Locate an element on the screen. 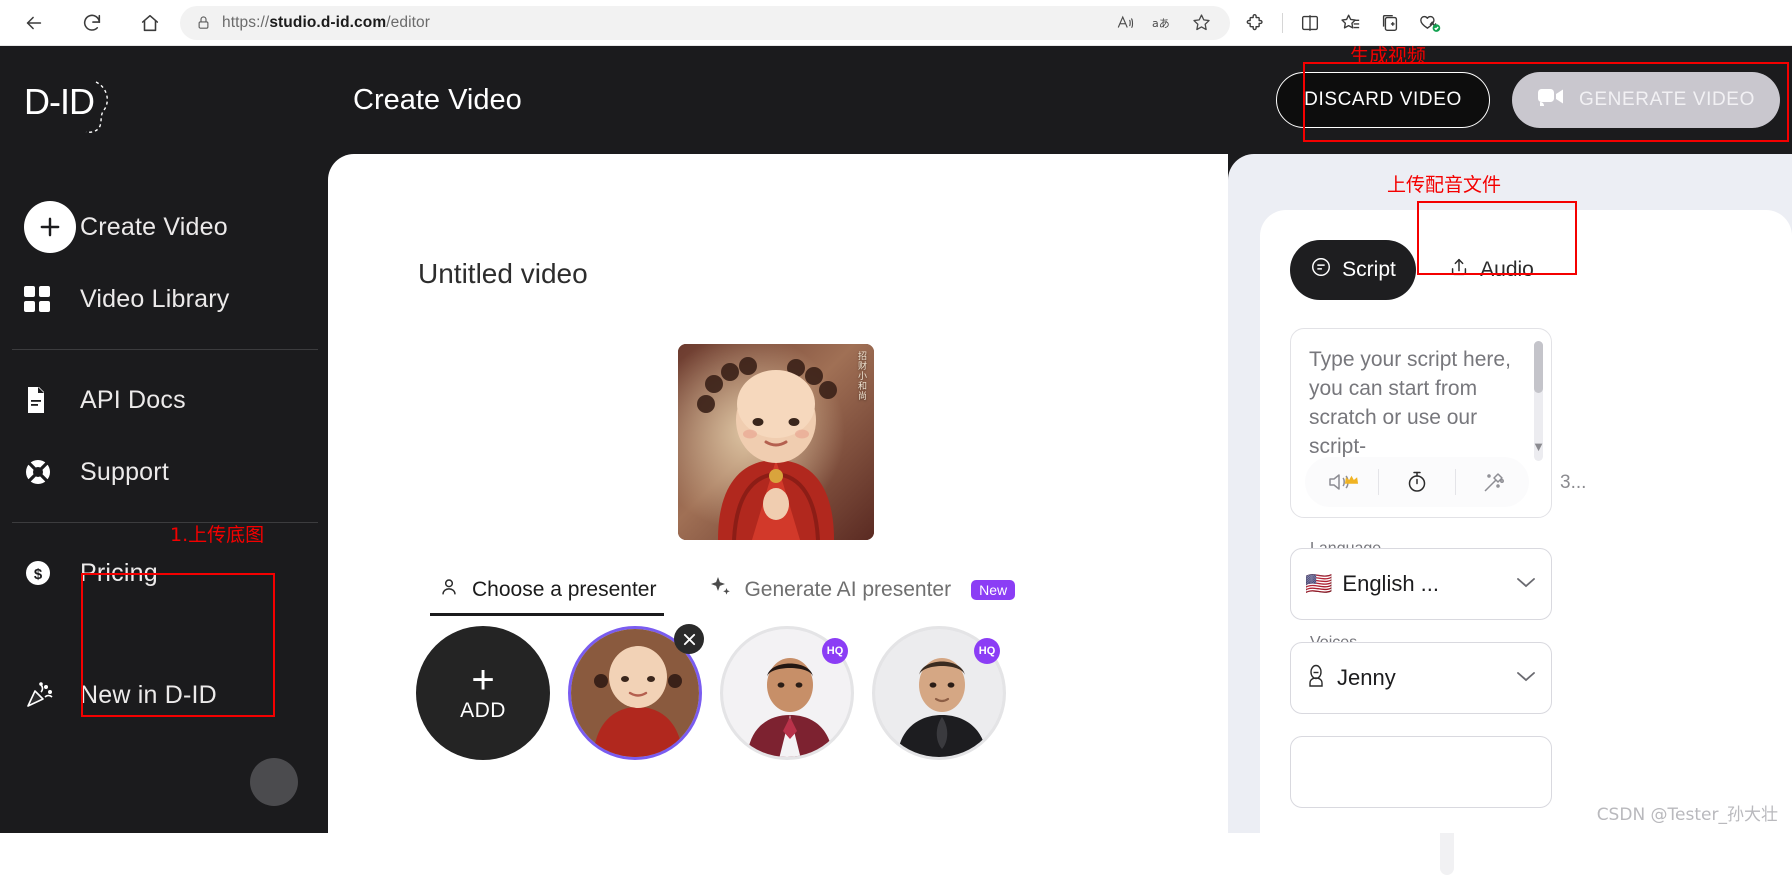 This screenshot has width=1792, height=875. did-logo: D-ID is located at coordinates (74, 107).